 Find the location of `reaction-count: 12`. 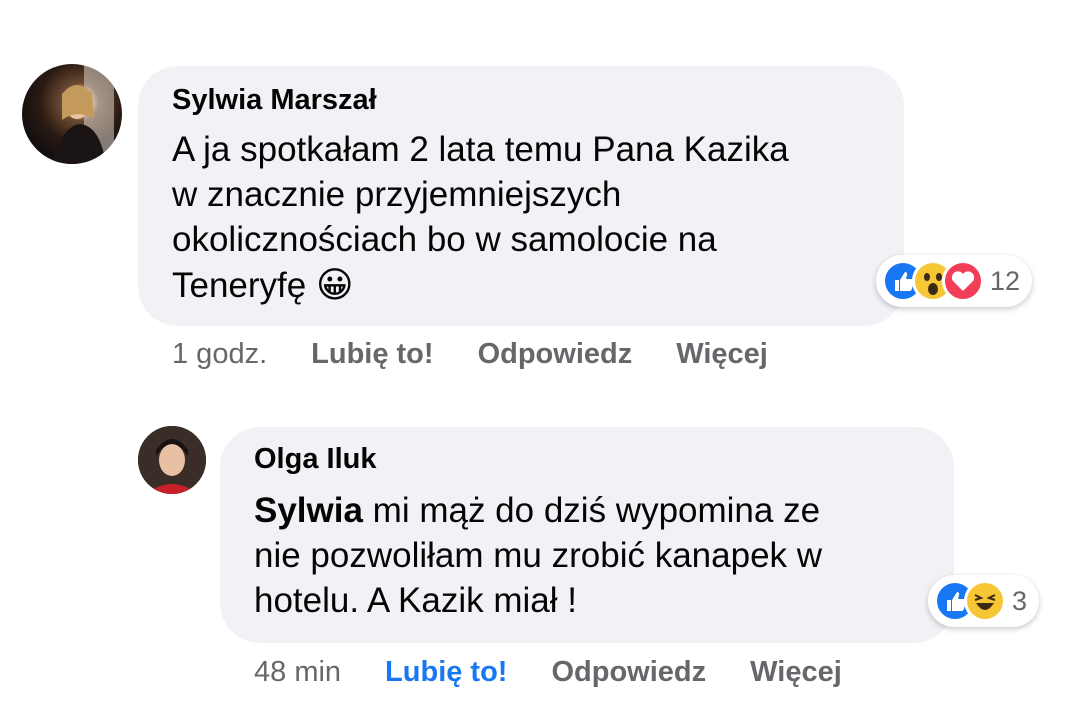

reaction-count: 12 is located at coordinates (1005, 280).